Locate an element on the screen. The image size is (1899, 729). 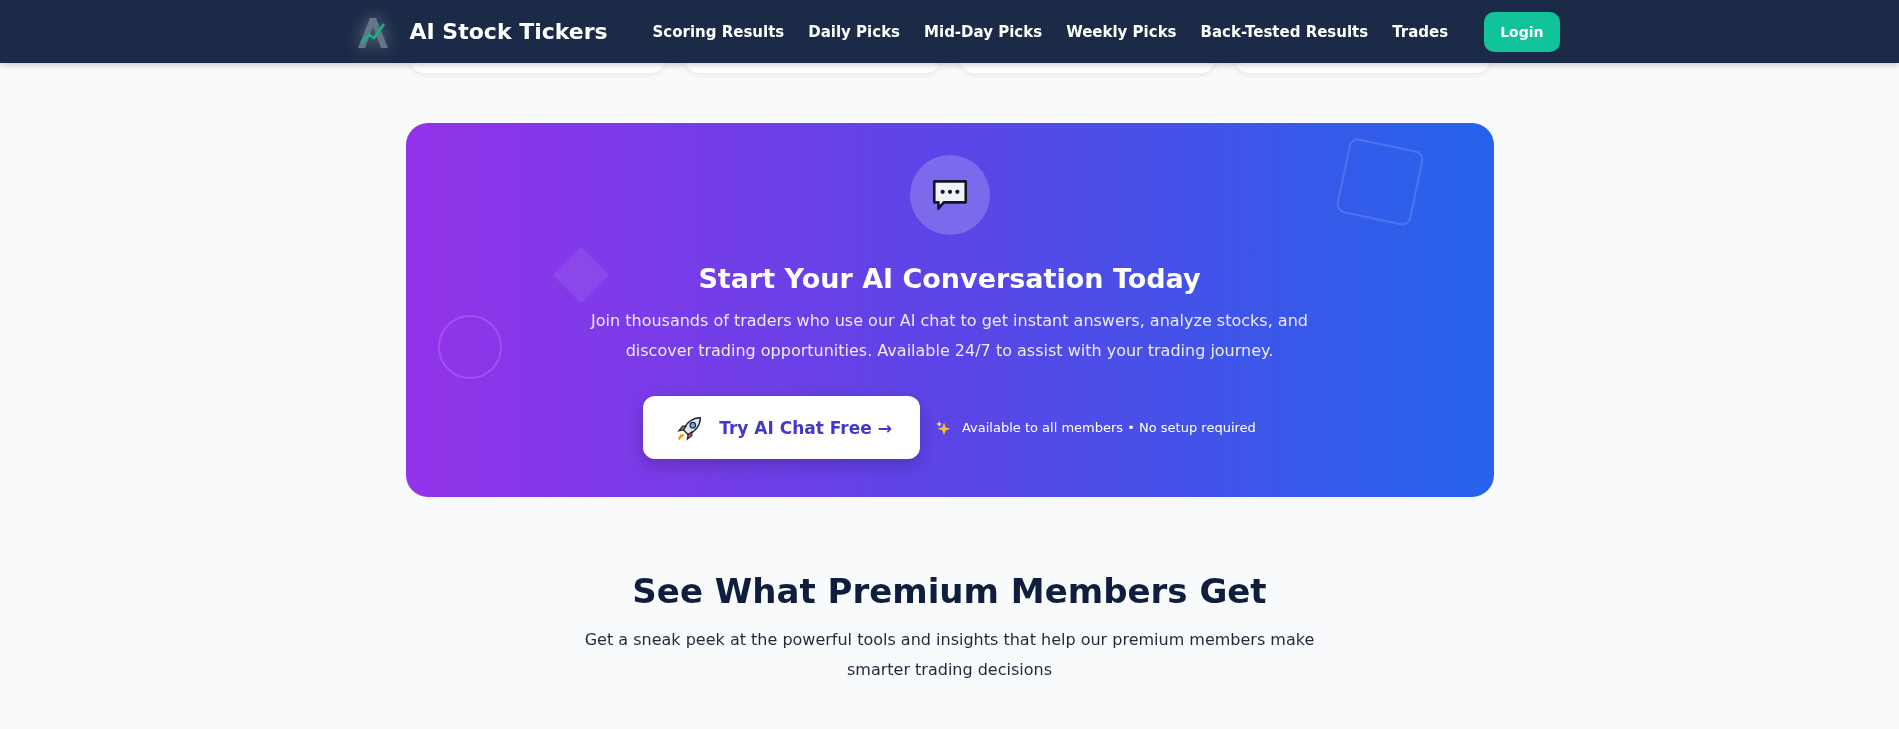
brand-name: AI Stock Tickers is located at coordinates (508, 31).